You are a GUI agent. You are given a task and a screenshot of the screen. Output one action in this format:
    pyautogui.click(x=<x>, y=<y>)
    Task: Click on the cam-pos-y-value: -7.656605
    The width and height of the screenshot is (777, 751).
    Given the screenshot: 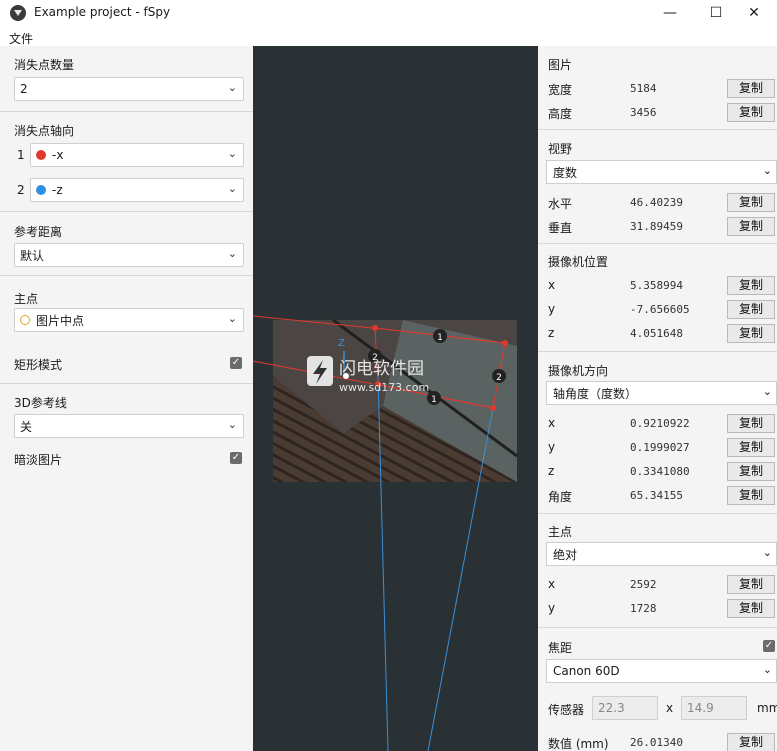 What is the action you would take?
    pyautogui.click(x=660, y=309)
    